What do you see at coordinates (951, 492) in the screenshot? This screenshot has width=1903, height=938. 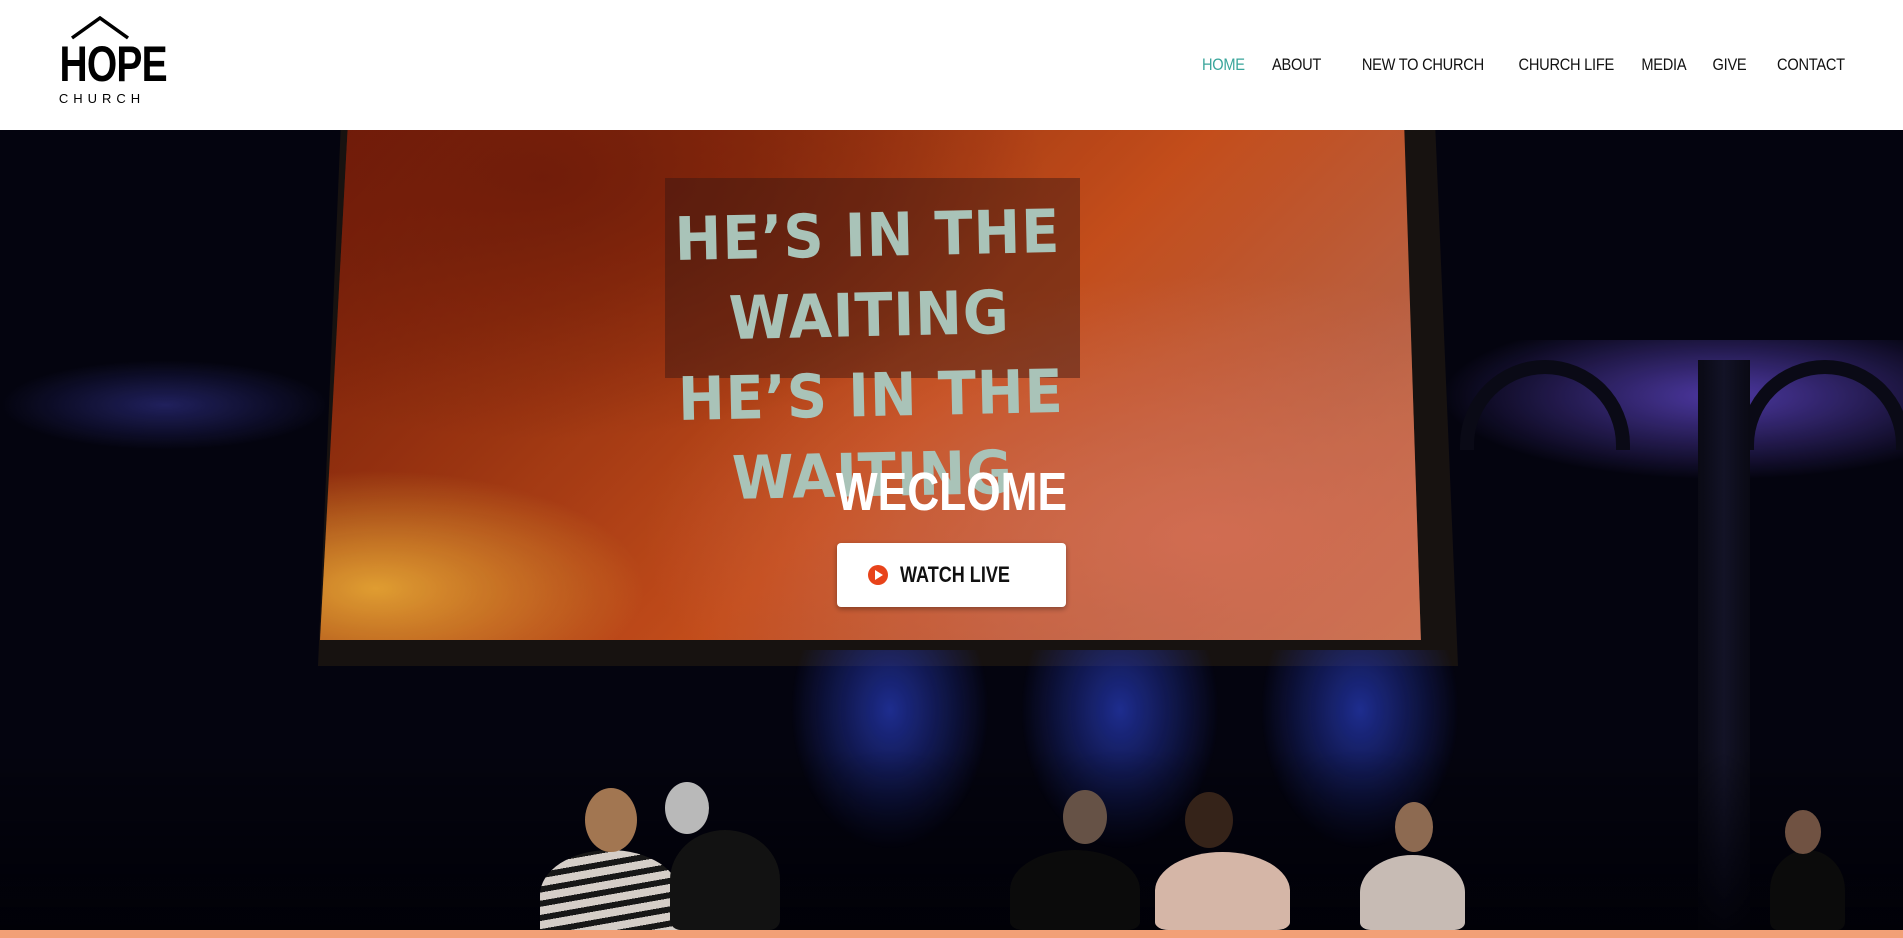 I see `hero-title: WECLOME` at bounding box center [951, 492].